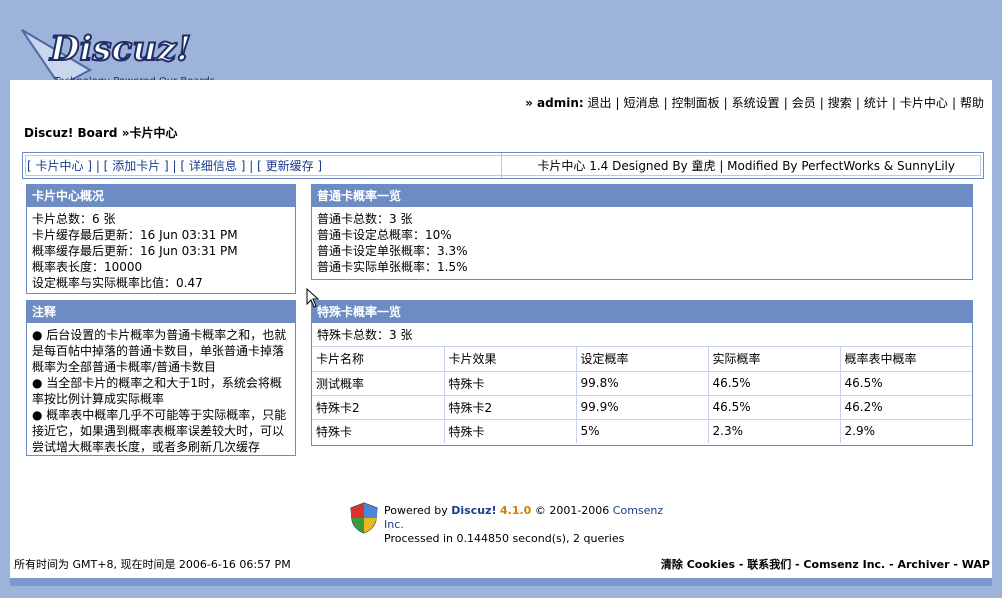  I want to click on header-card-effect: 卡片效果, so click(510, 359).